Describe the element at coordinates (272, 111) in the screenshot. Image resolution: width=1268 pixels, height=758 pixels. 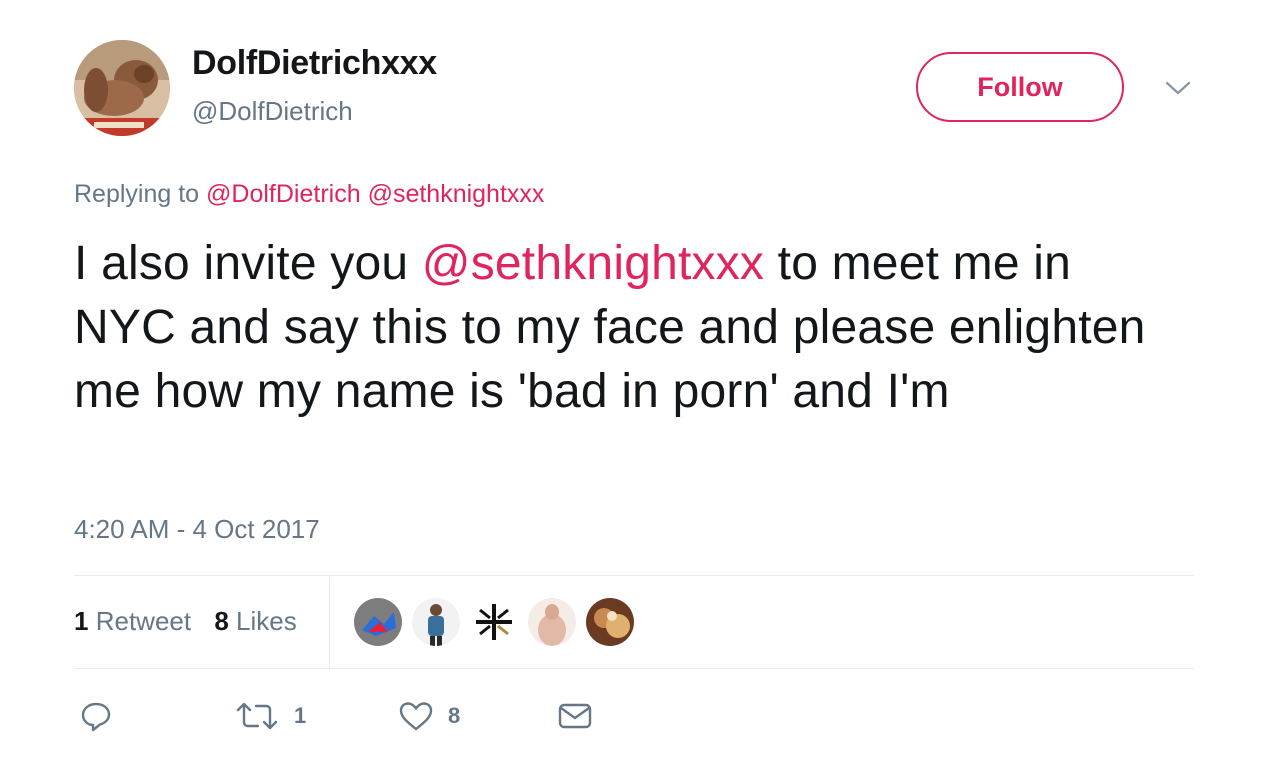
I see `user-handle: @DolfDietrich` at that location.